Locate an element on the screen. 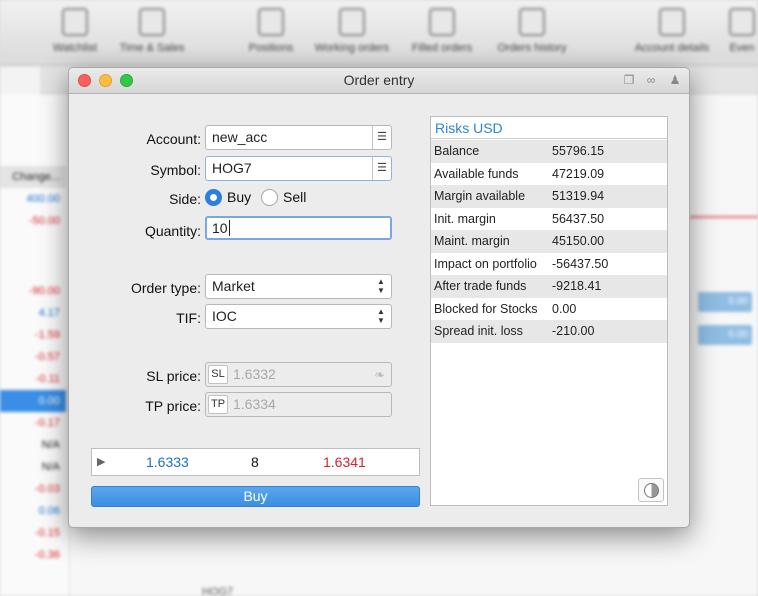 This screenshot has height=596, width=758. risk-label: Available funds is located at coordinates (476, 173).